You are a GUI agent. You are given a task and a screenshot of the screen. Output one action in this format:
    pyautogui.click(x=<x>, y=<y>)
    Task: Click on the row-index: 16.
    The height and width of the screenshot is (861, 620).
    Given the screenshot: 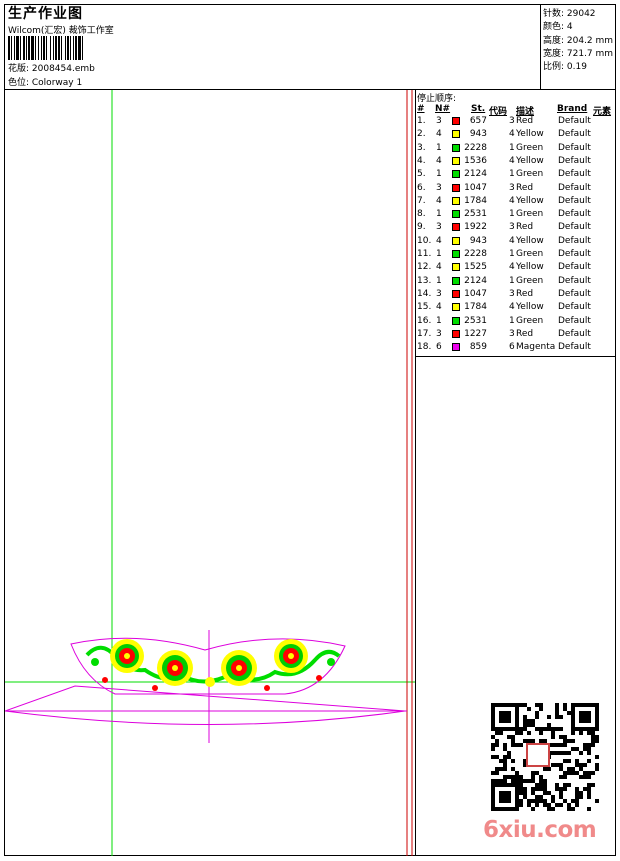 What is the action you would take?
    pyautogui.click(x=424, y=320)
    